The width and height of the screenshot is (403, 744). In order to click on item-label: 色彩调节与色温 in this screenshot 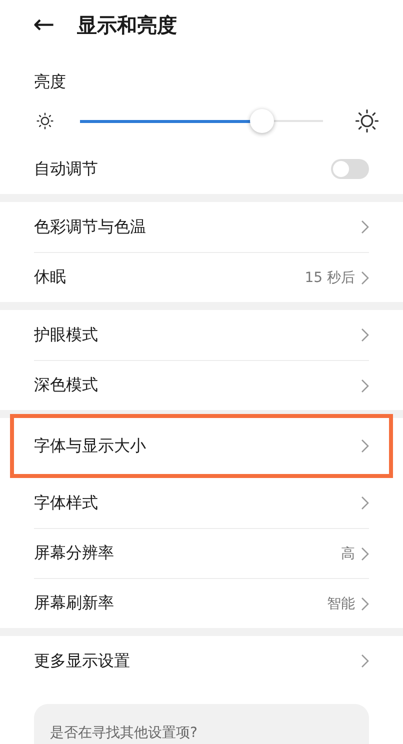, I will do `click(90, 227)`.